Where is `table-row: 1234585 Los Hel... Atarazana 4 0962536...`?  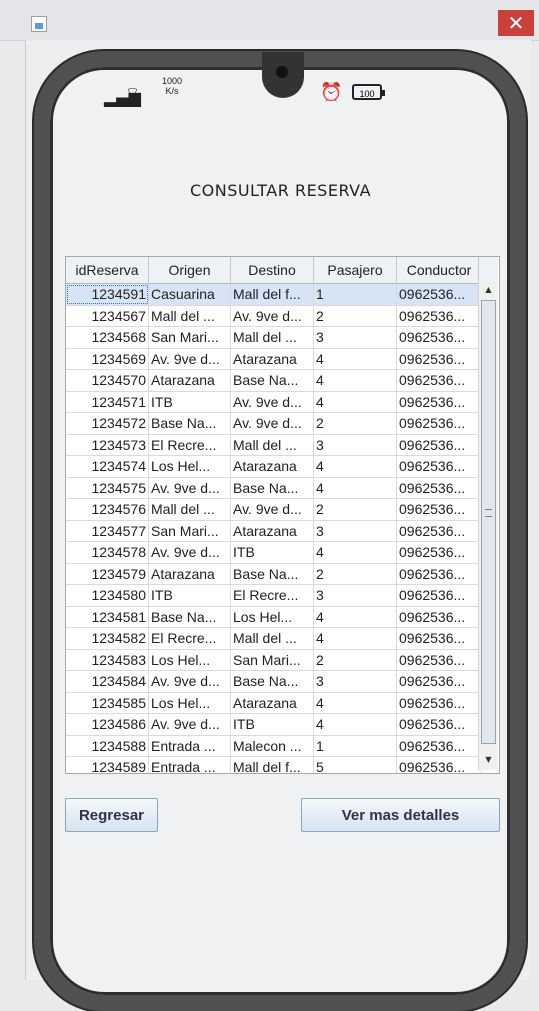
table-row: 1234585 Los Hel... Atarazana 4 0962536... is located at coordinates (274, 703).